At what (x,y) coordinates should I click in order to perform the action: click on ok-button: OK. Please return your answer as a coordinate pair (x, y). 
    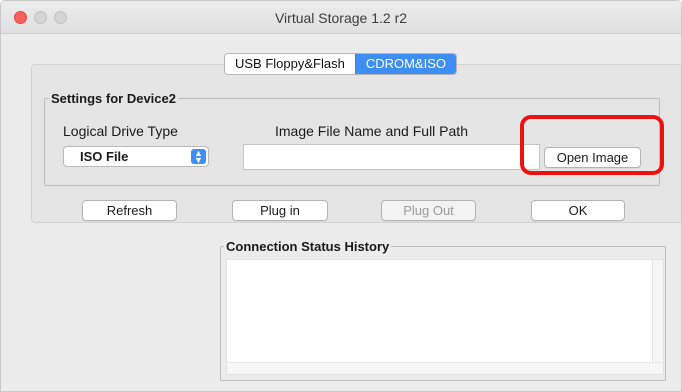
    Looking at the image, I should click on (578, 210).